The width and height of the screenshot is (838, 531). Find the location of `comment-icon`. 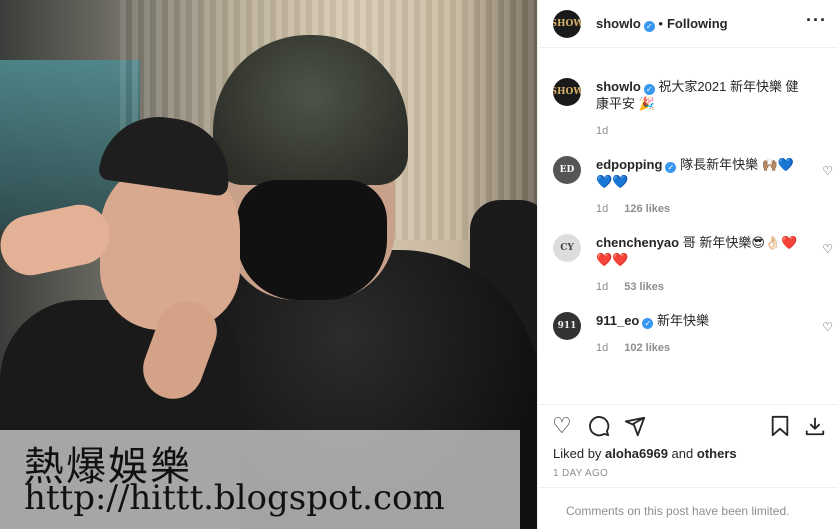

comment-icon is located at coordinates (599, 428).